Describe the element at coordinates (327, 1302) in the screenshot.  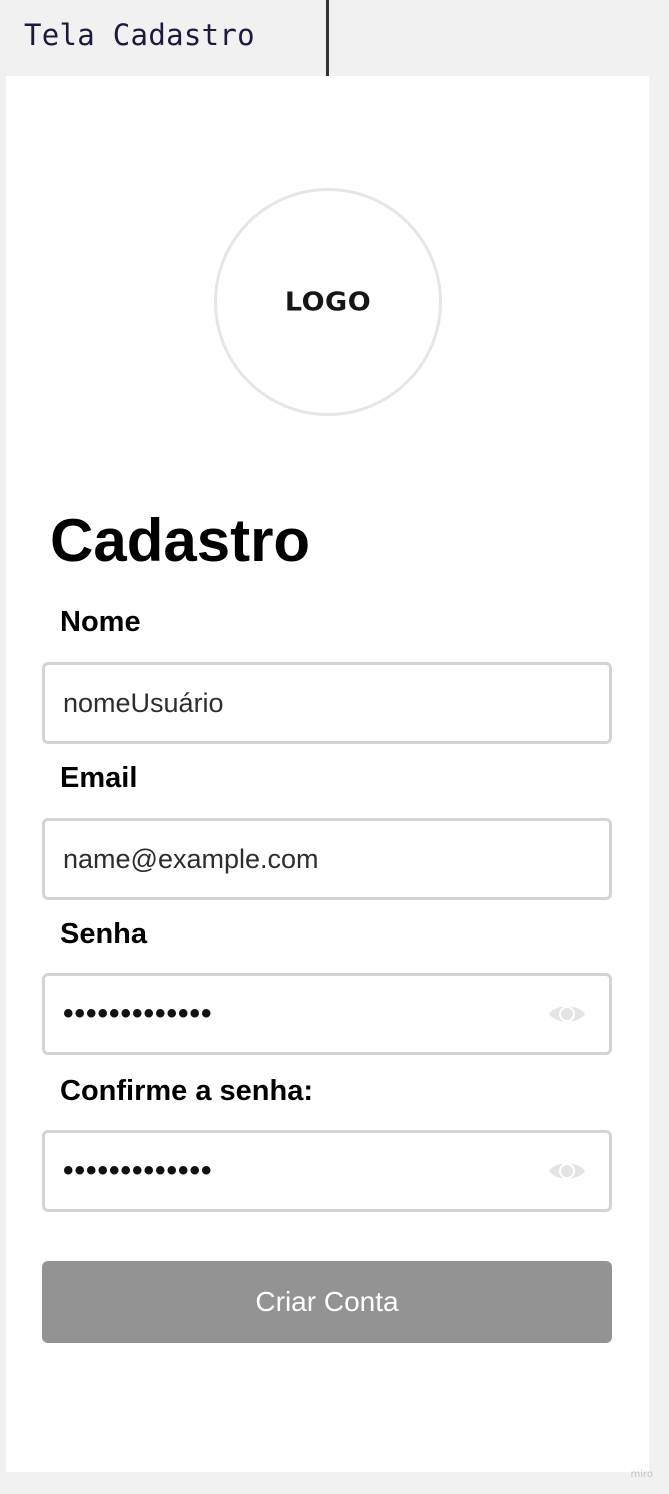
I see `create-account-button: Criar Conta` at that location.